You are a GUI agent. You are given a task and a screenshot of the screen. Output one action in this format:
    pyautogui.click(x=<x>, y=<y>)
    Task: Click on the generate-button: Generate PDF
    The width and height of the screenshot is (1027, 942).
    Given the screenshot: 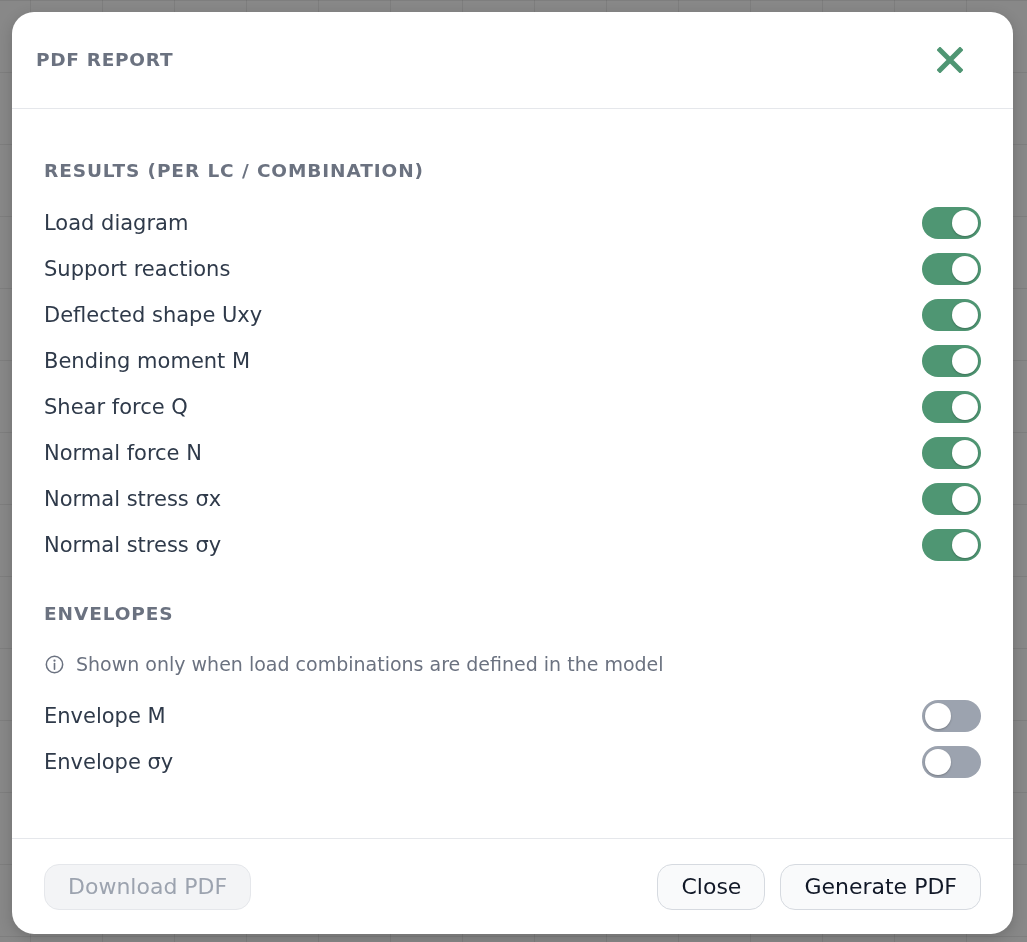 What is the action you would take?
    pyautogui.click(x=880, y=886)
    